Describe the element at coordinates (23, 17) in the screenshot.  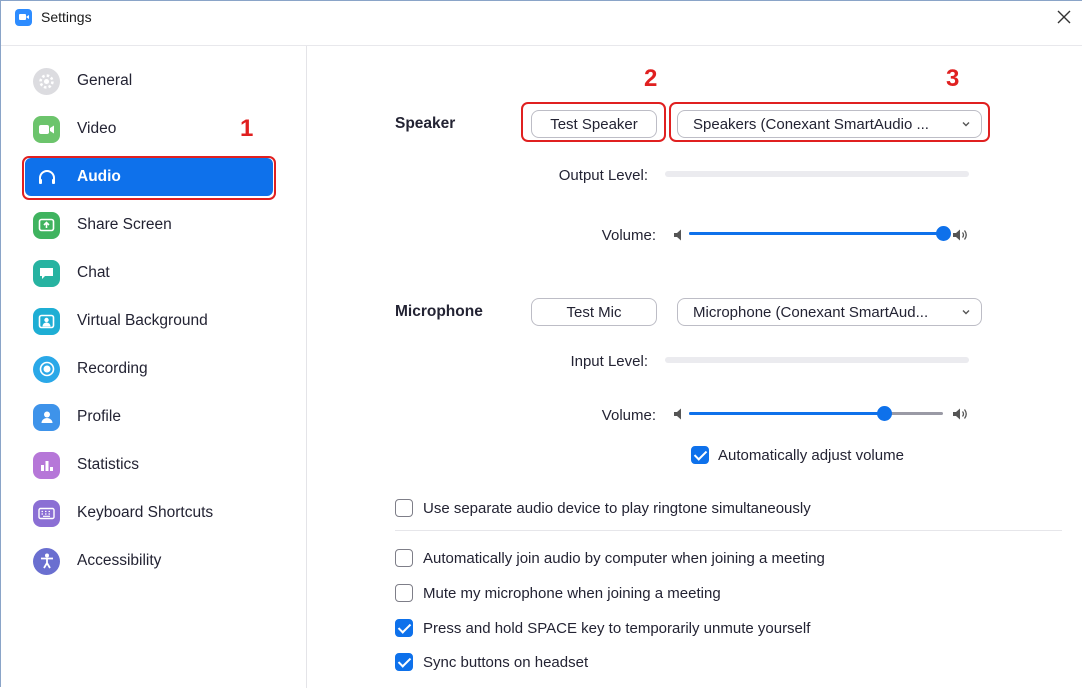
I see `zoom-app-icon` at that location.